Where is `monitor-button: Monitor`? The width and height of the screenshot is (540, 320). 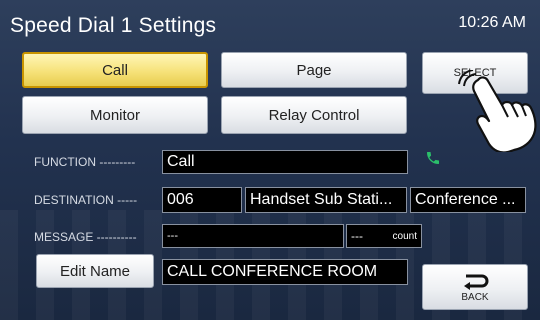
monitor-button: Monitor is located at coordinates (115, 115).